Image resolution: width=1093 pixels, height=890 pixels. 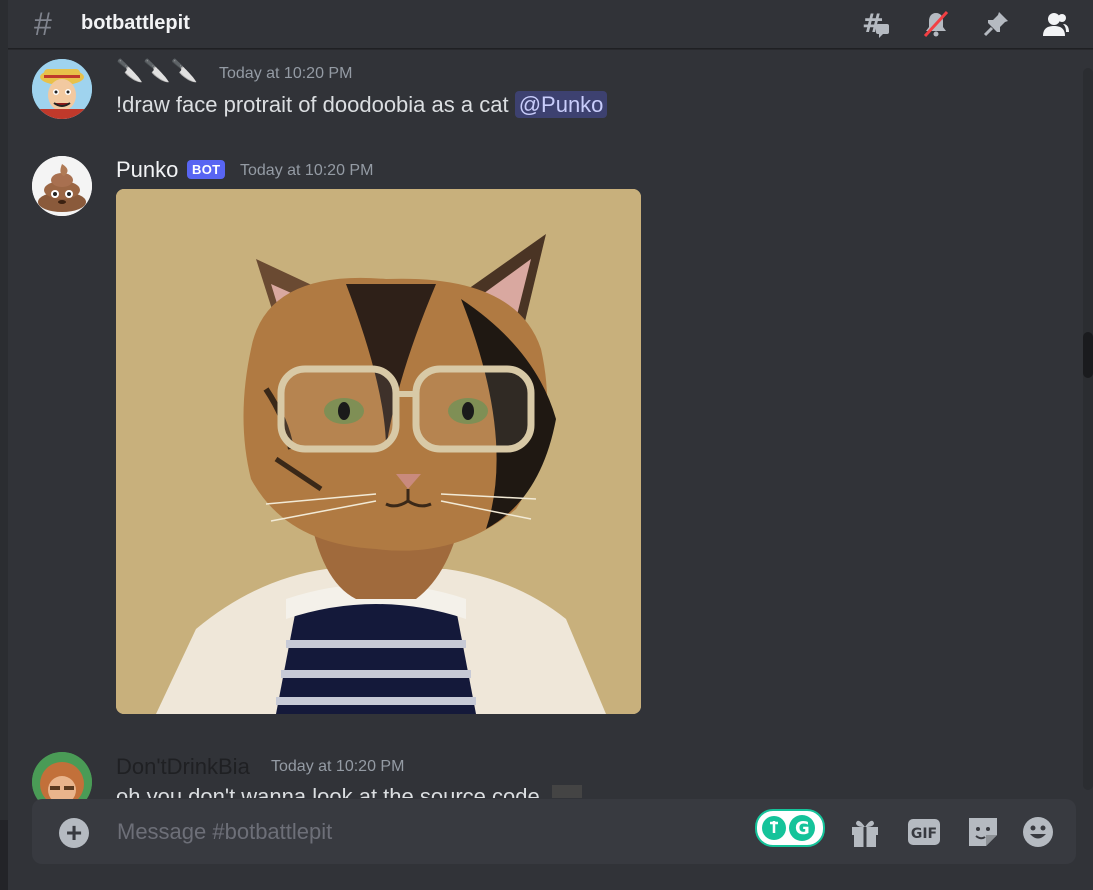 I want to click on channel-header: # botbattlepit #, so click(x=550, y=24).